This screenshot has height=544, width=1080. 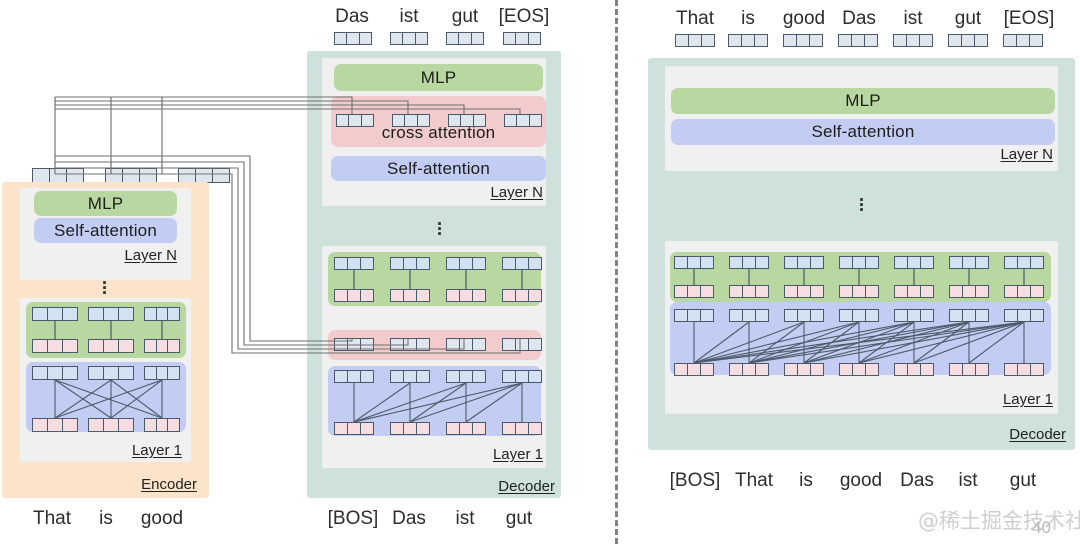 I want to click on rd-input-word: That, so click(x=754, y=480).